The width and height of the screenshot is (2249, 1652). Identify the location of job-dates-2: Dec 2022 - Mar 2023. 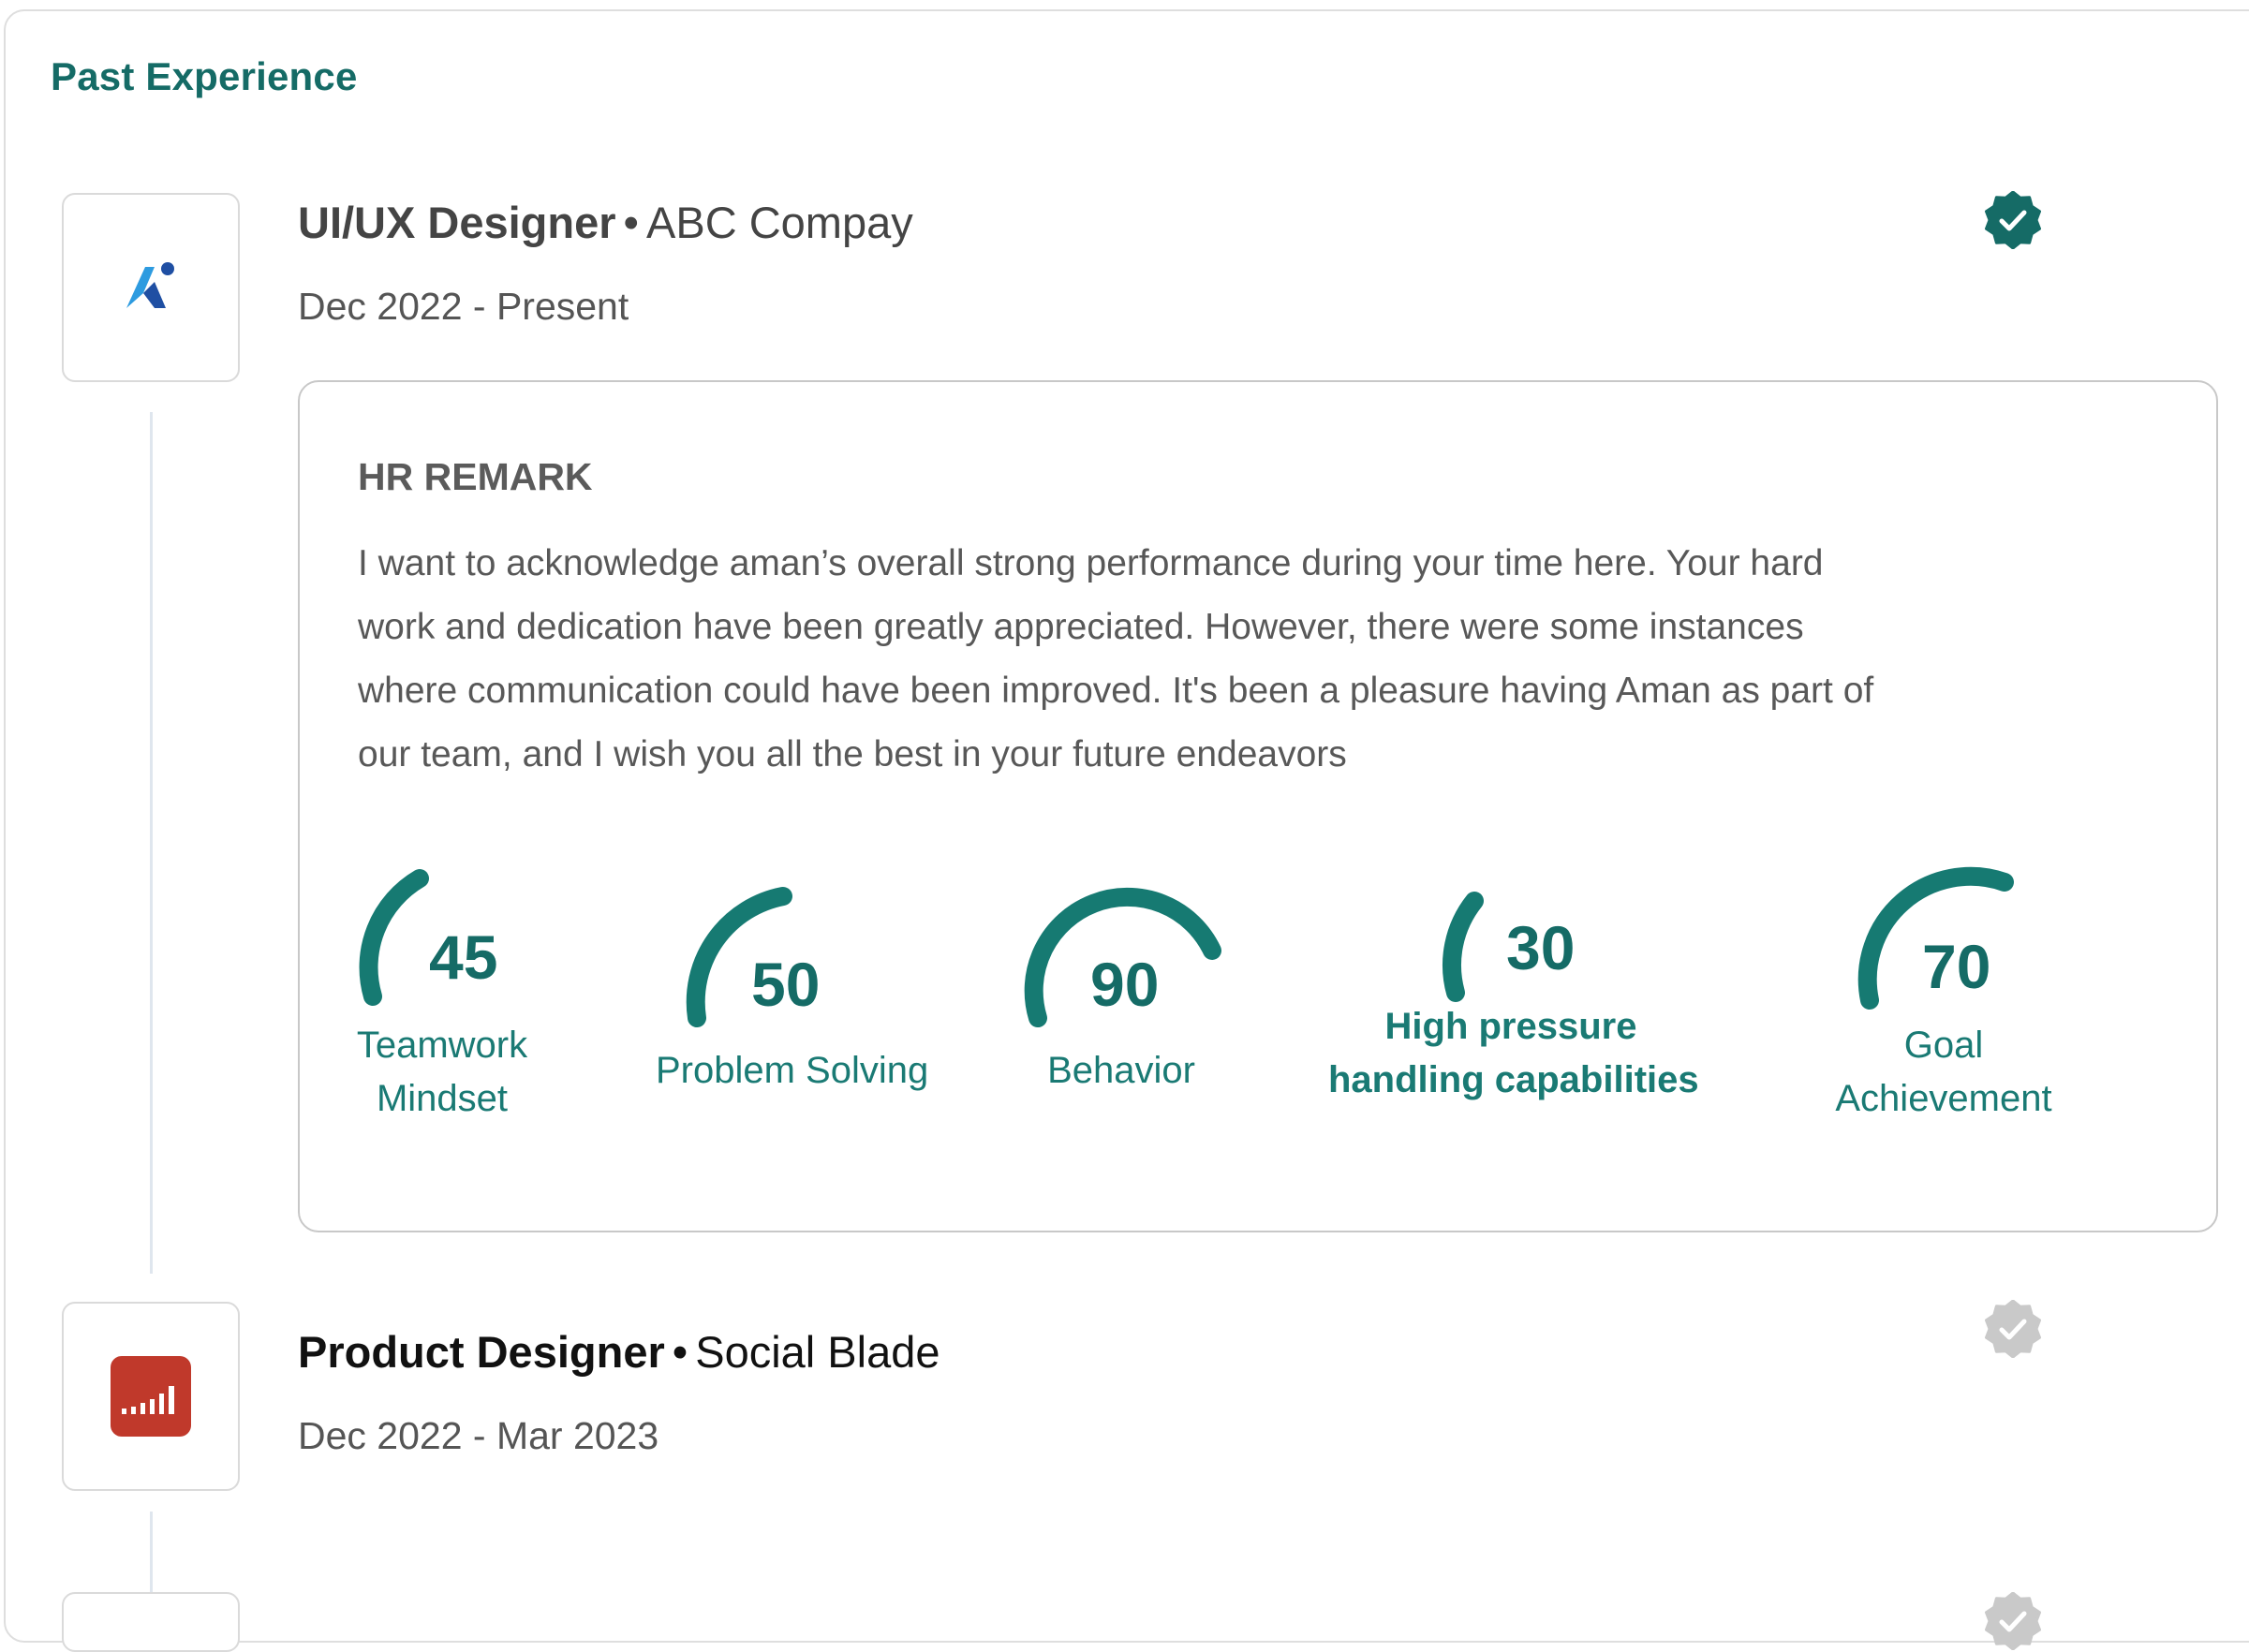
(478, 1435).